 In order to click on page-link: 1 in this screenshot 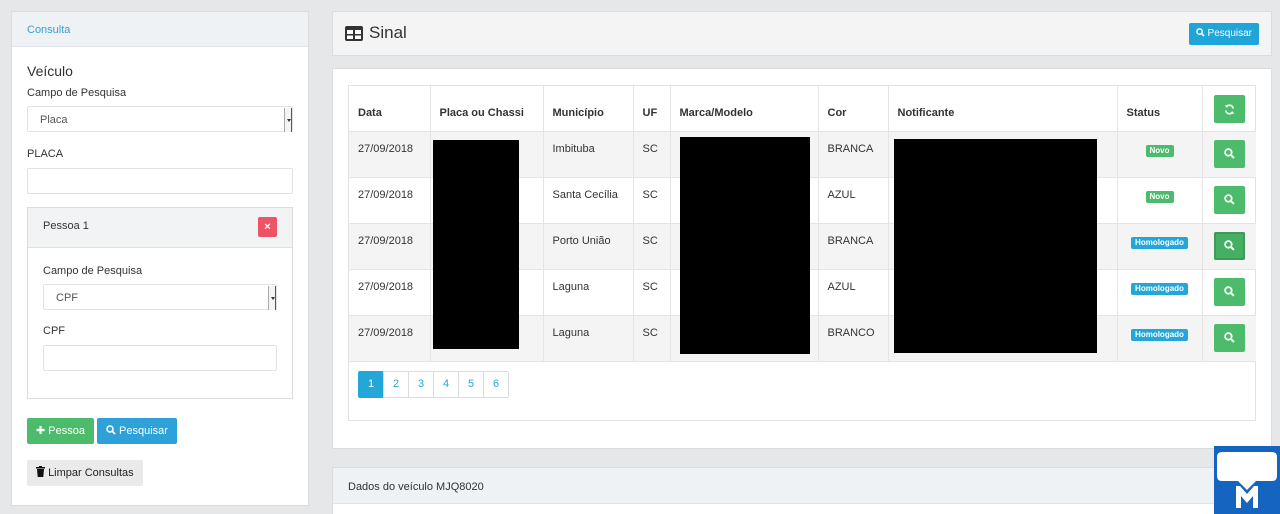, I will do `click(371, 384)`.